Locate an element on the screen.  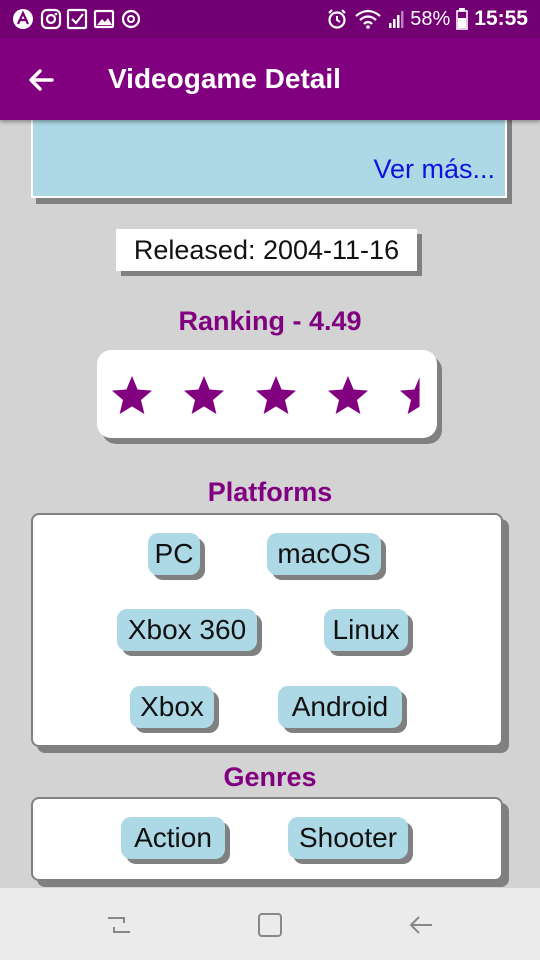
platform-chip: Linux is located at coordinates (366, 630).